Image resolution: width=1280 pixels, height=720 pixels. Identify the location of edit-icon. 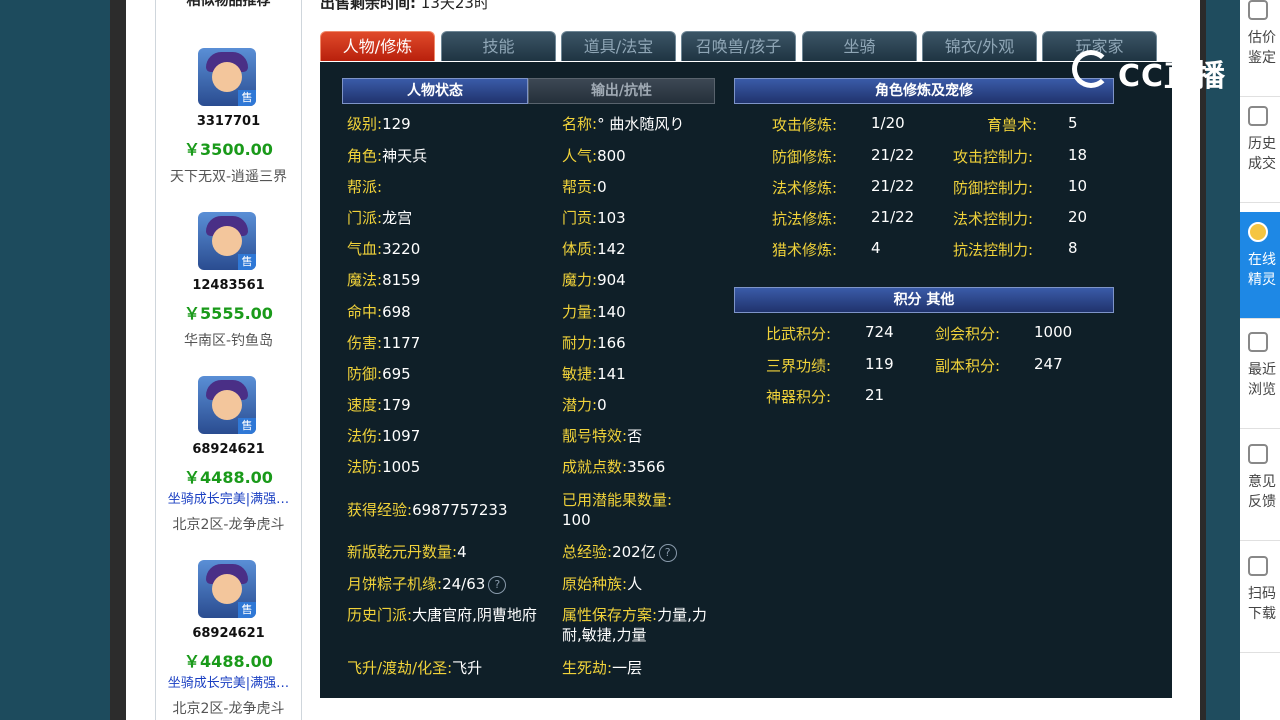
(1258, 454).